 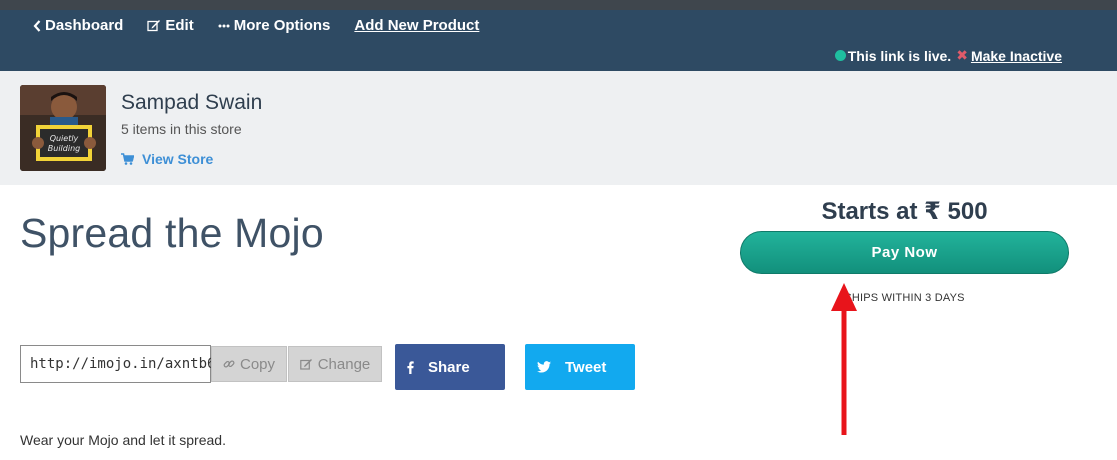 I want to click on live-status-dot, so click(x=840, y=55).